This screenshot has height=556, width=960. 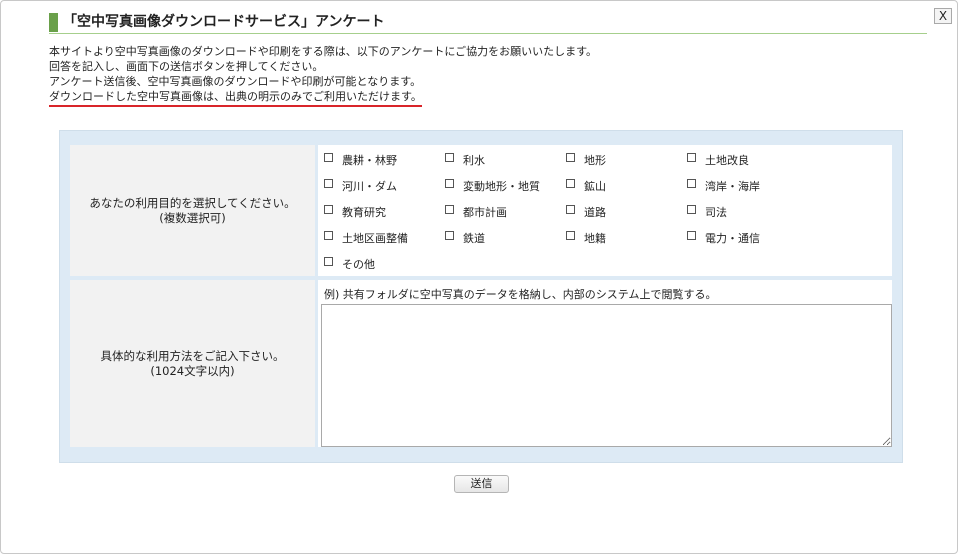 What do you see at coordinates (732, 238) in the screenshot?
I see `purpose-option-label: 電力・通信` at bounding box center [732, 238].